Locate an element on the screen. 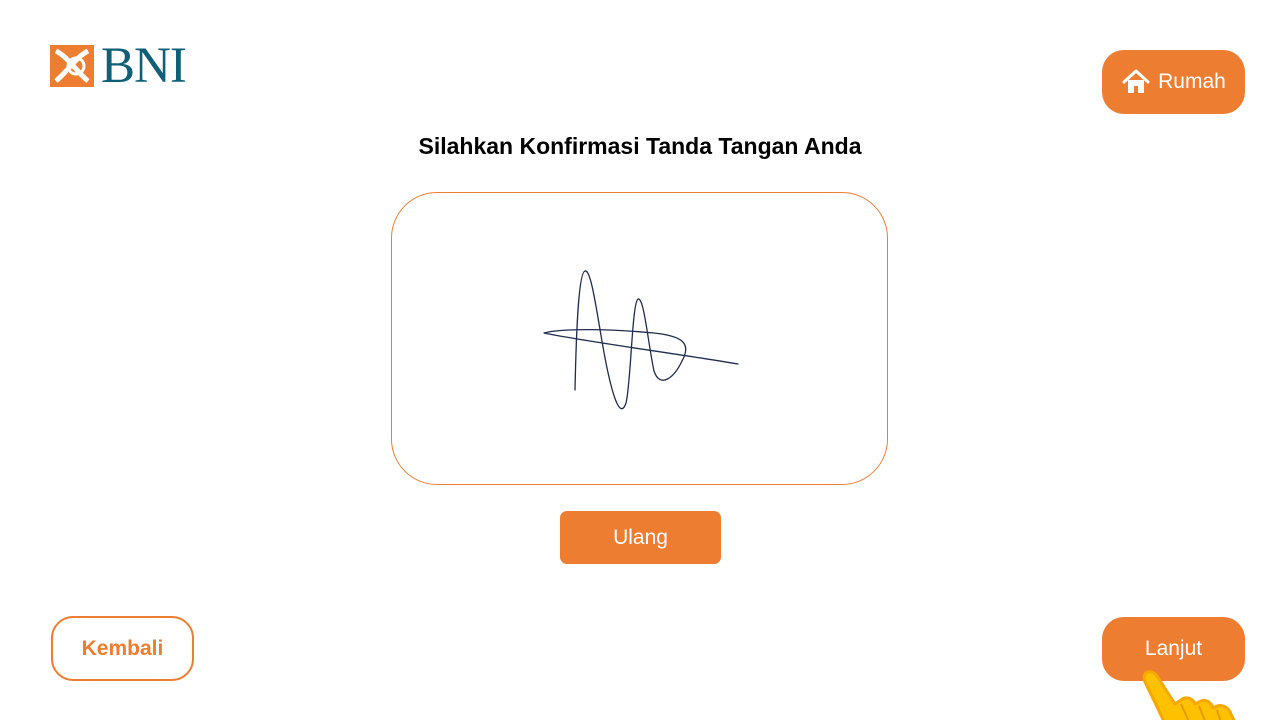  bni-logo: BNI is located at coordinates (127, 66).